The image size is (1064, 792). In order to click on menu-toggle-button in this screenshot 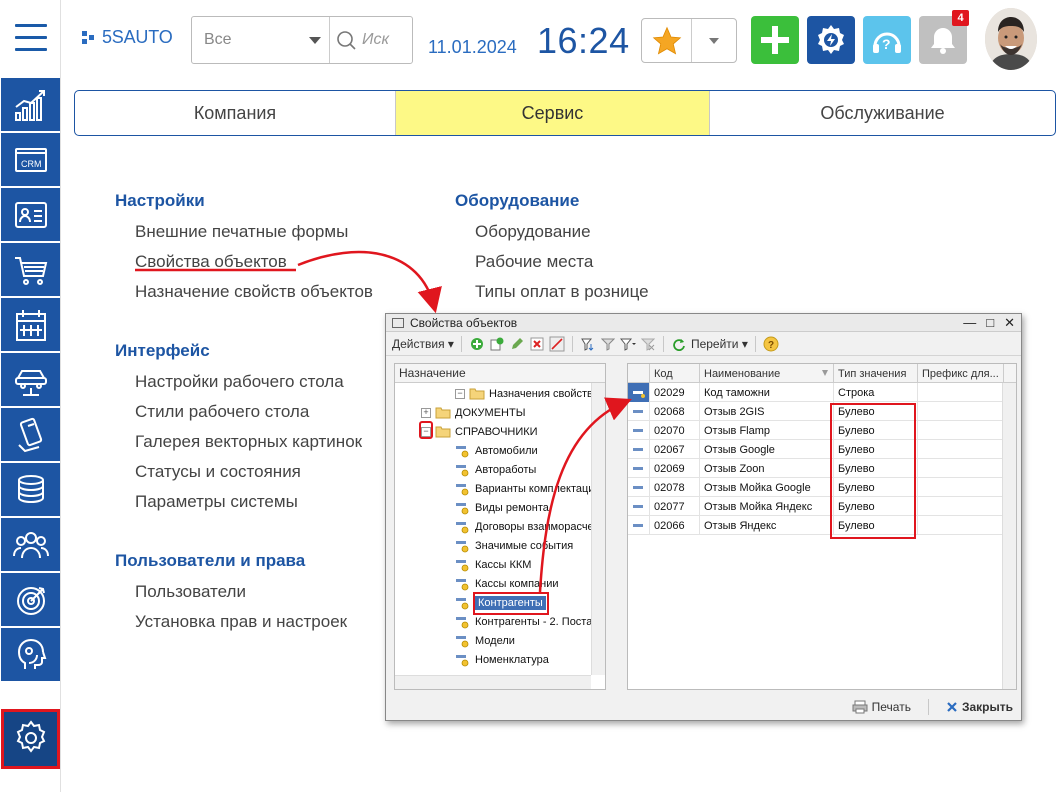, I will do `click(30, 37)`.